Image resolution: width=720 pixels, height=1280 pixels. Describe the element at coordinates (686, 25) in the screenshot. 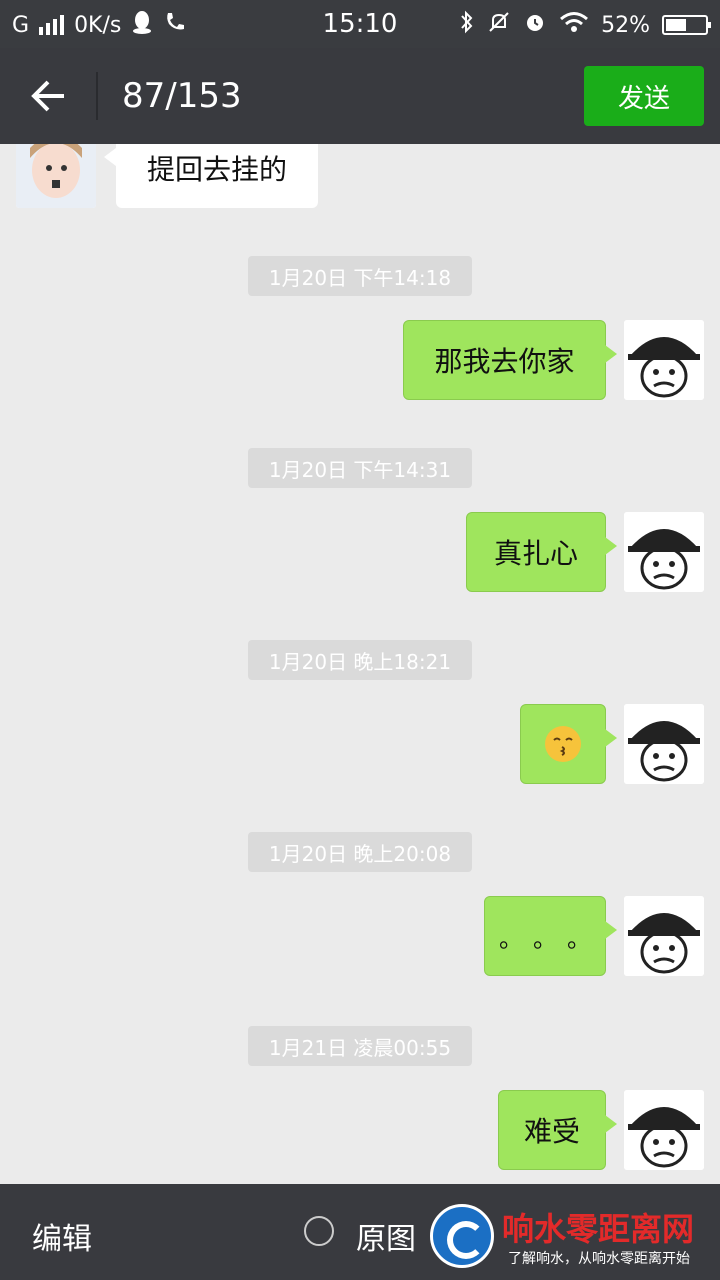

I see `battery-icon` at that location.